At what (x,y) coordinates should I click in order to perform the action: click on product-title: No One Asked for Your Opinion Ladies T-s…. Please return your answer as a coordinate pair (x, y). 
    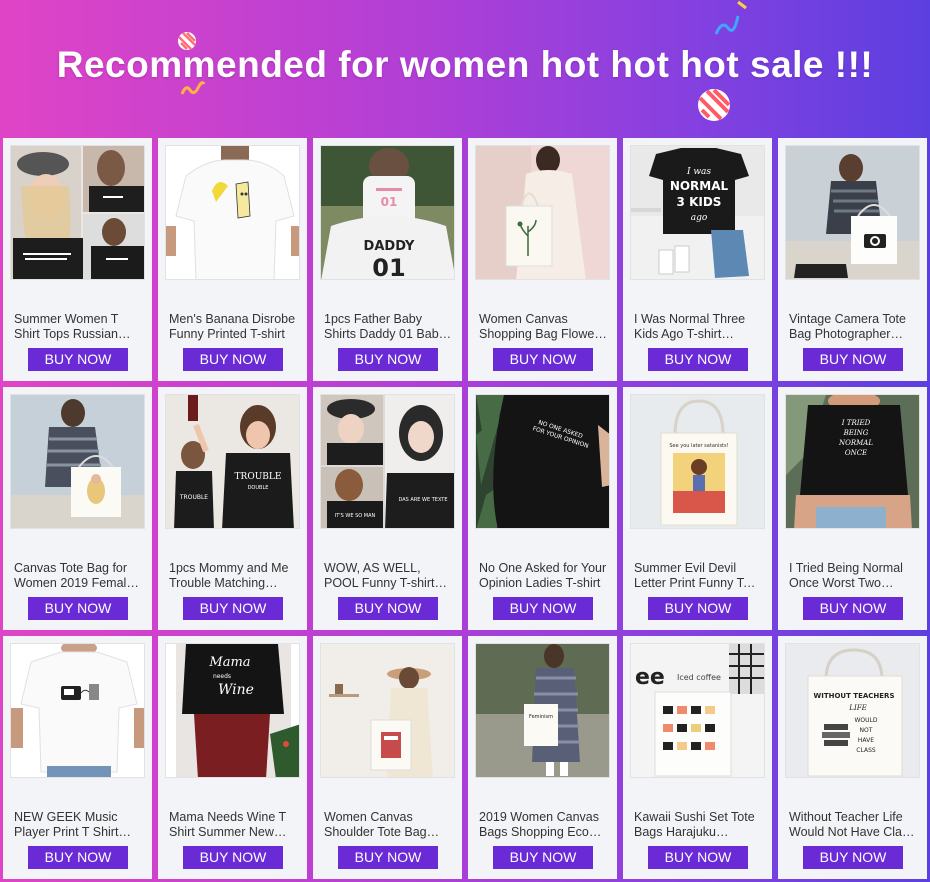
    Looking at the image, I should click on (543, 576).